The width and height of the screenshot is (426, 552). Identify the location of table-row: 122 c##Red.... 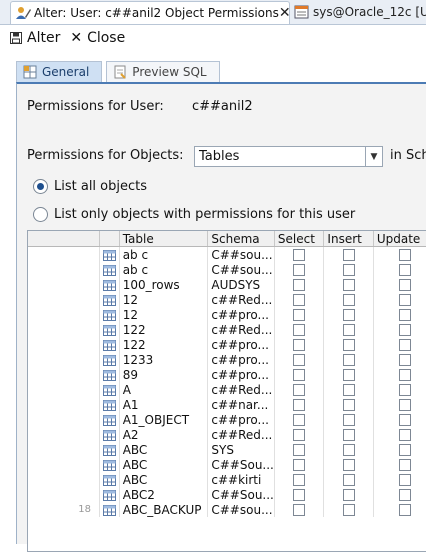
(227, 329).